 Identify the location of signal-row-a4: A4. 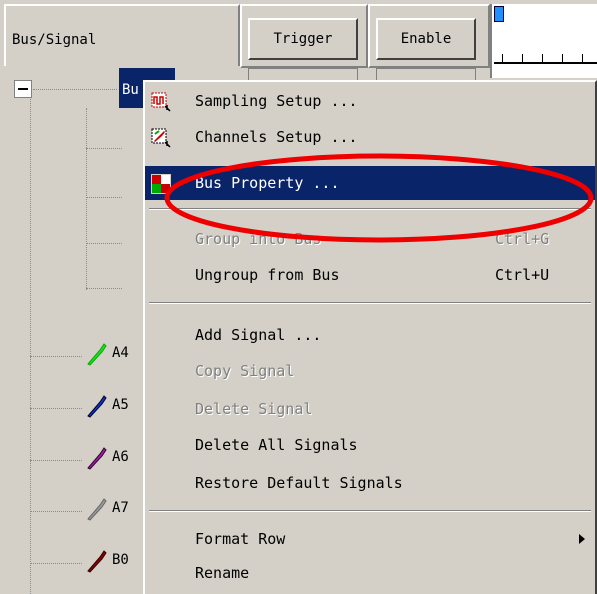
(107, 353).